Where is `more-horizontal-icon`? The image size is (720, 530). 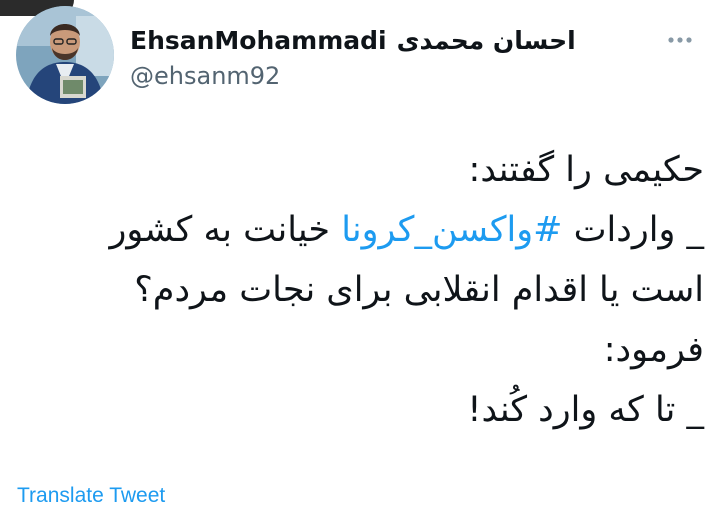
more-horizontal-icon is located at coordinates (680, 40).